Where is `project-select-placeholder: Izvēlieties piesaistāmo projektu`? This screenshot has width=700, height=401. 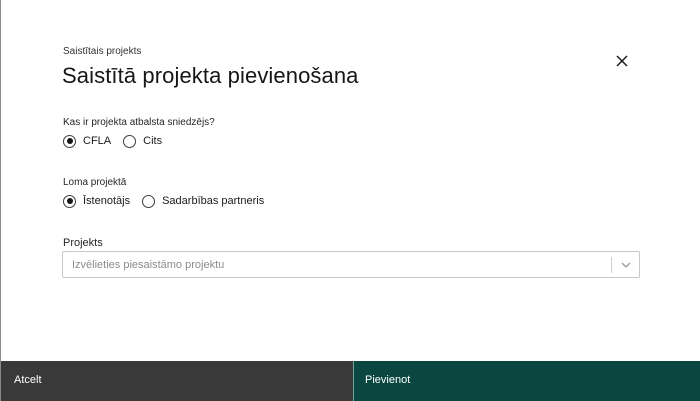
project-select-placeholder: Izvēlieties piesaistāmo projektu is located at coordinates (148, 265).